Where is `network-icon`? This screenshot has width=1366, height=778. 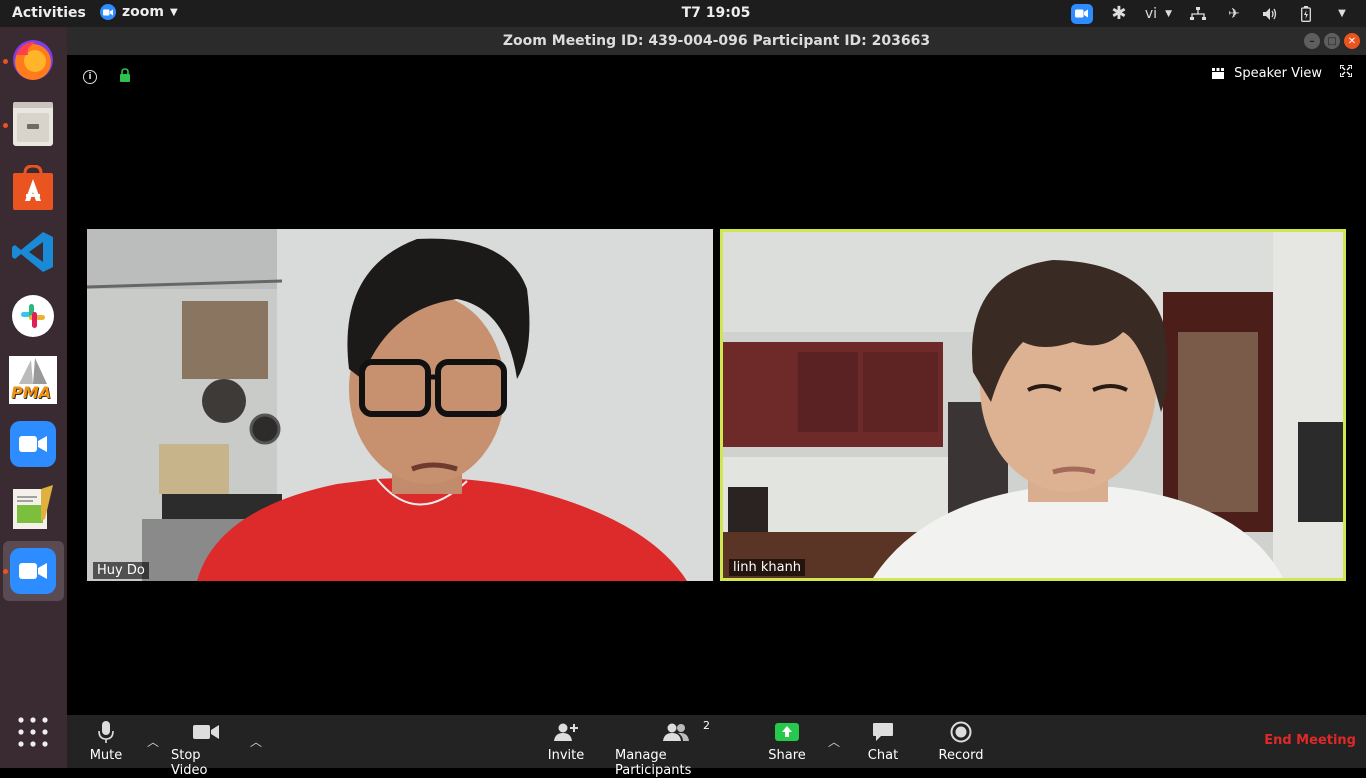
network-icon is located at coordinates (1198, 14).